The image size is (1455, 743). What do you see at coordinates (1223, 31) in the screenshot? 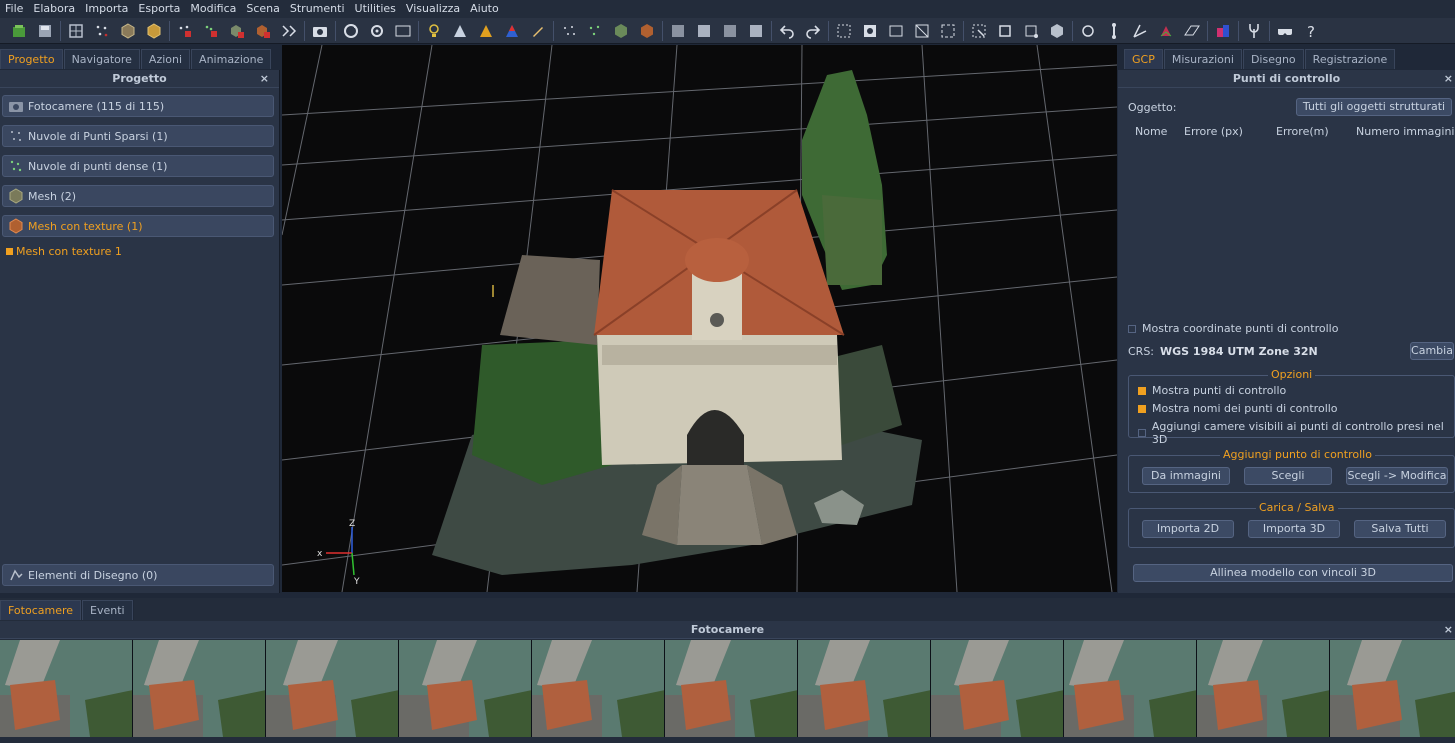
I see `colors-button` at bounding box center [1223, 31].